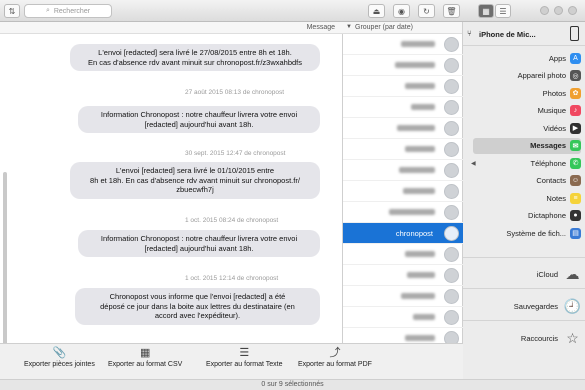  What do you see at coordinates (526, 163) in the screenshot?
I see `sidebar-item-téléphone: ◀ Téléphone ✆` at bounding box center [526, 163].